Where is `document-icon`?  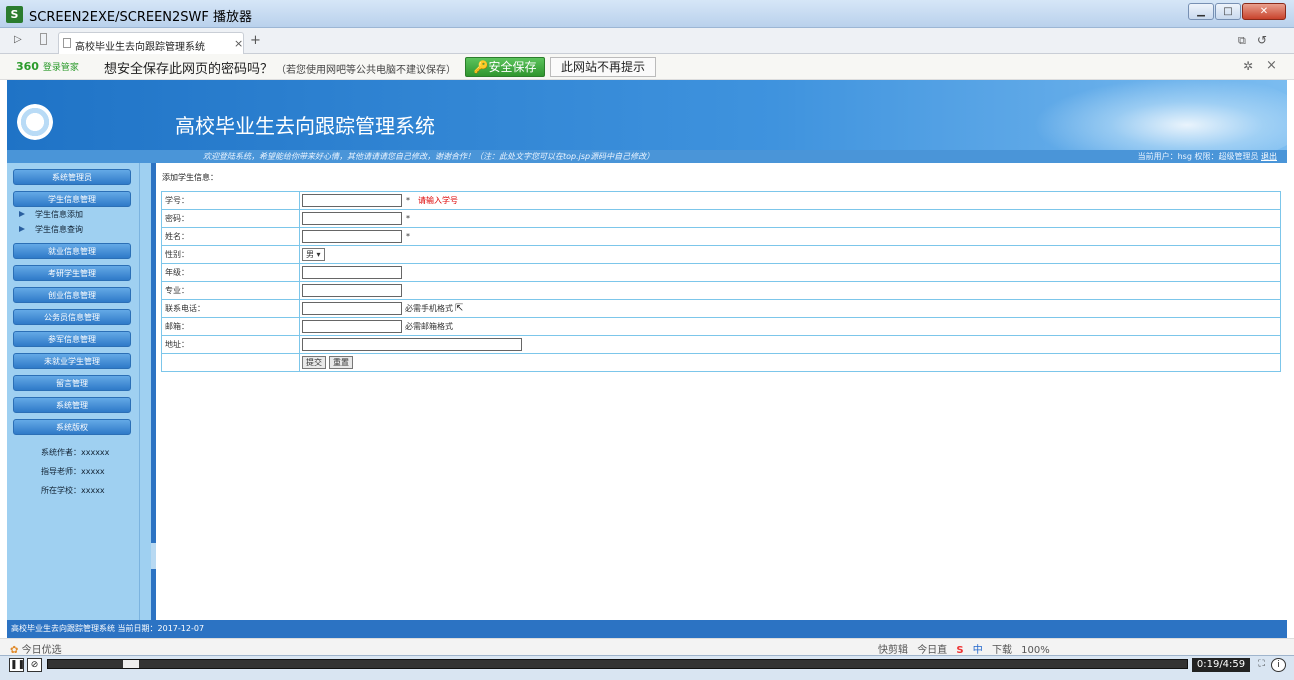
document-icon is located at coordinates (67, 43).